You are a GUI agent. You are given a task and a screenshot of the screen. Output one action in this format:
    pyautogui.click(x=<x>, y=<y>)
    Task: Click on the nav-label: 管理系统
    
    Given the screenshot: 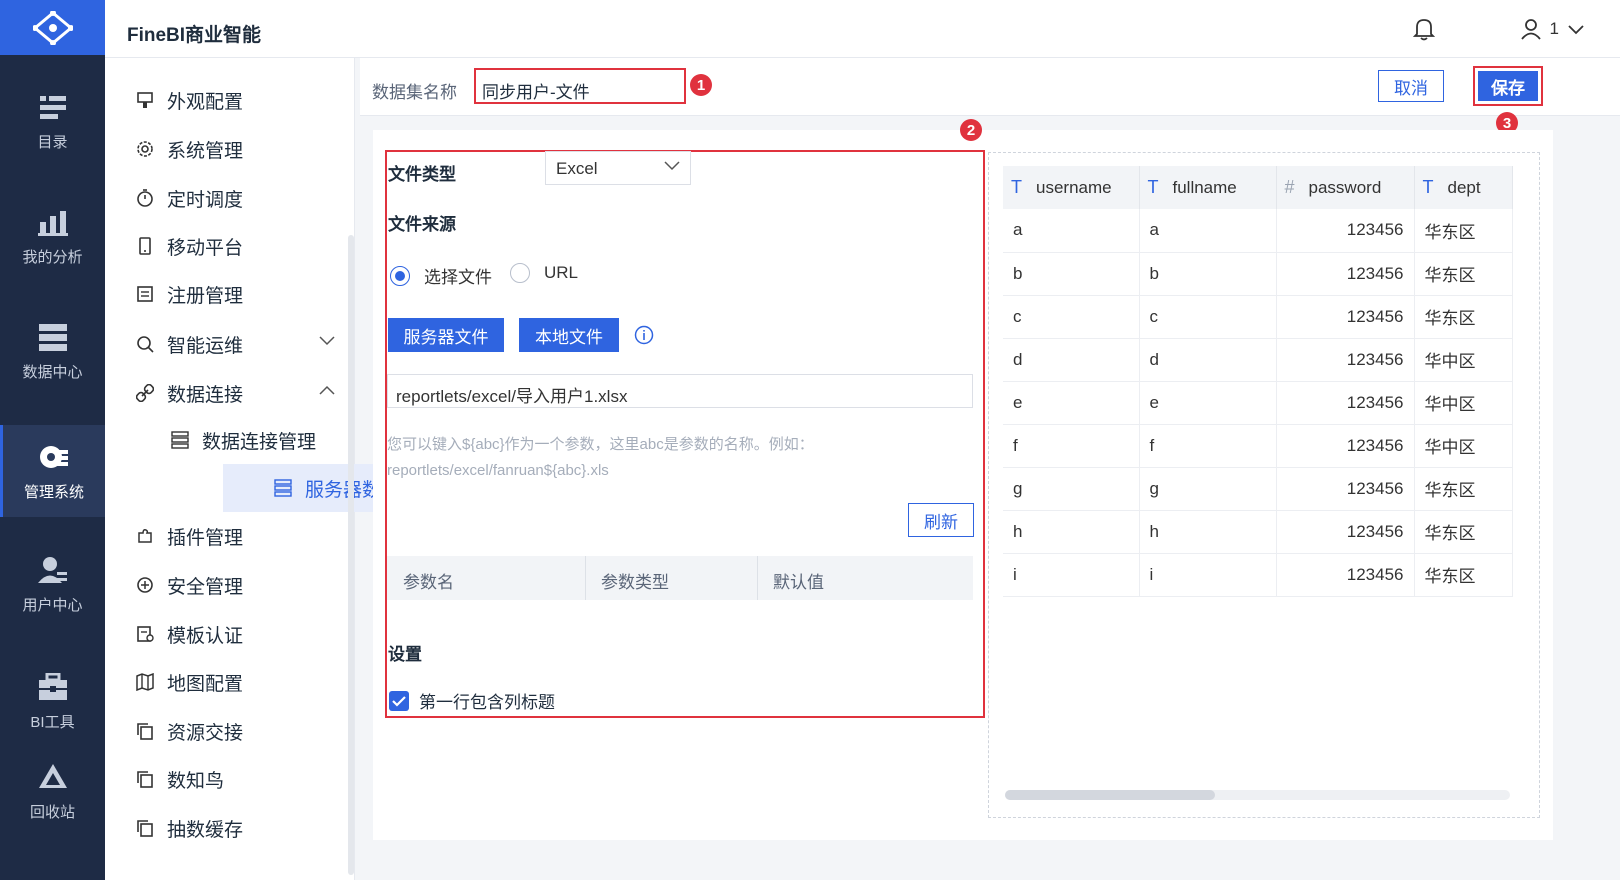 What is the action you would take?
    pyautogui.click(x=53, y=492)
    